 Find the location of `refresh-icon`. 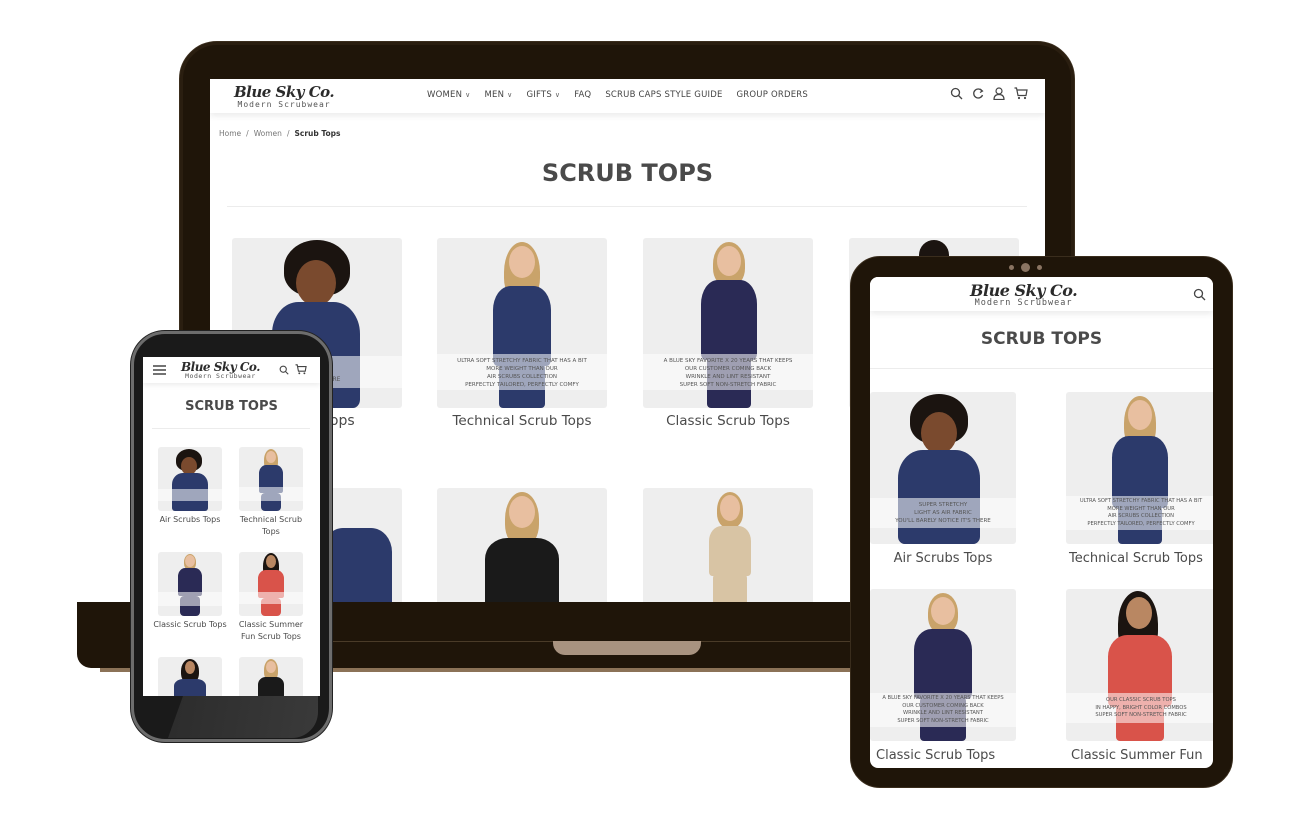

refresh-icon is located at coordinates (978, 93).